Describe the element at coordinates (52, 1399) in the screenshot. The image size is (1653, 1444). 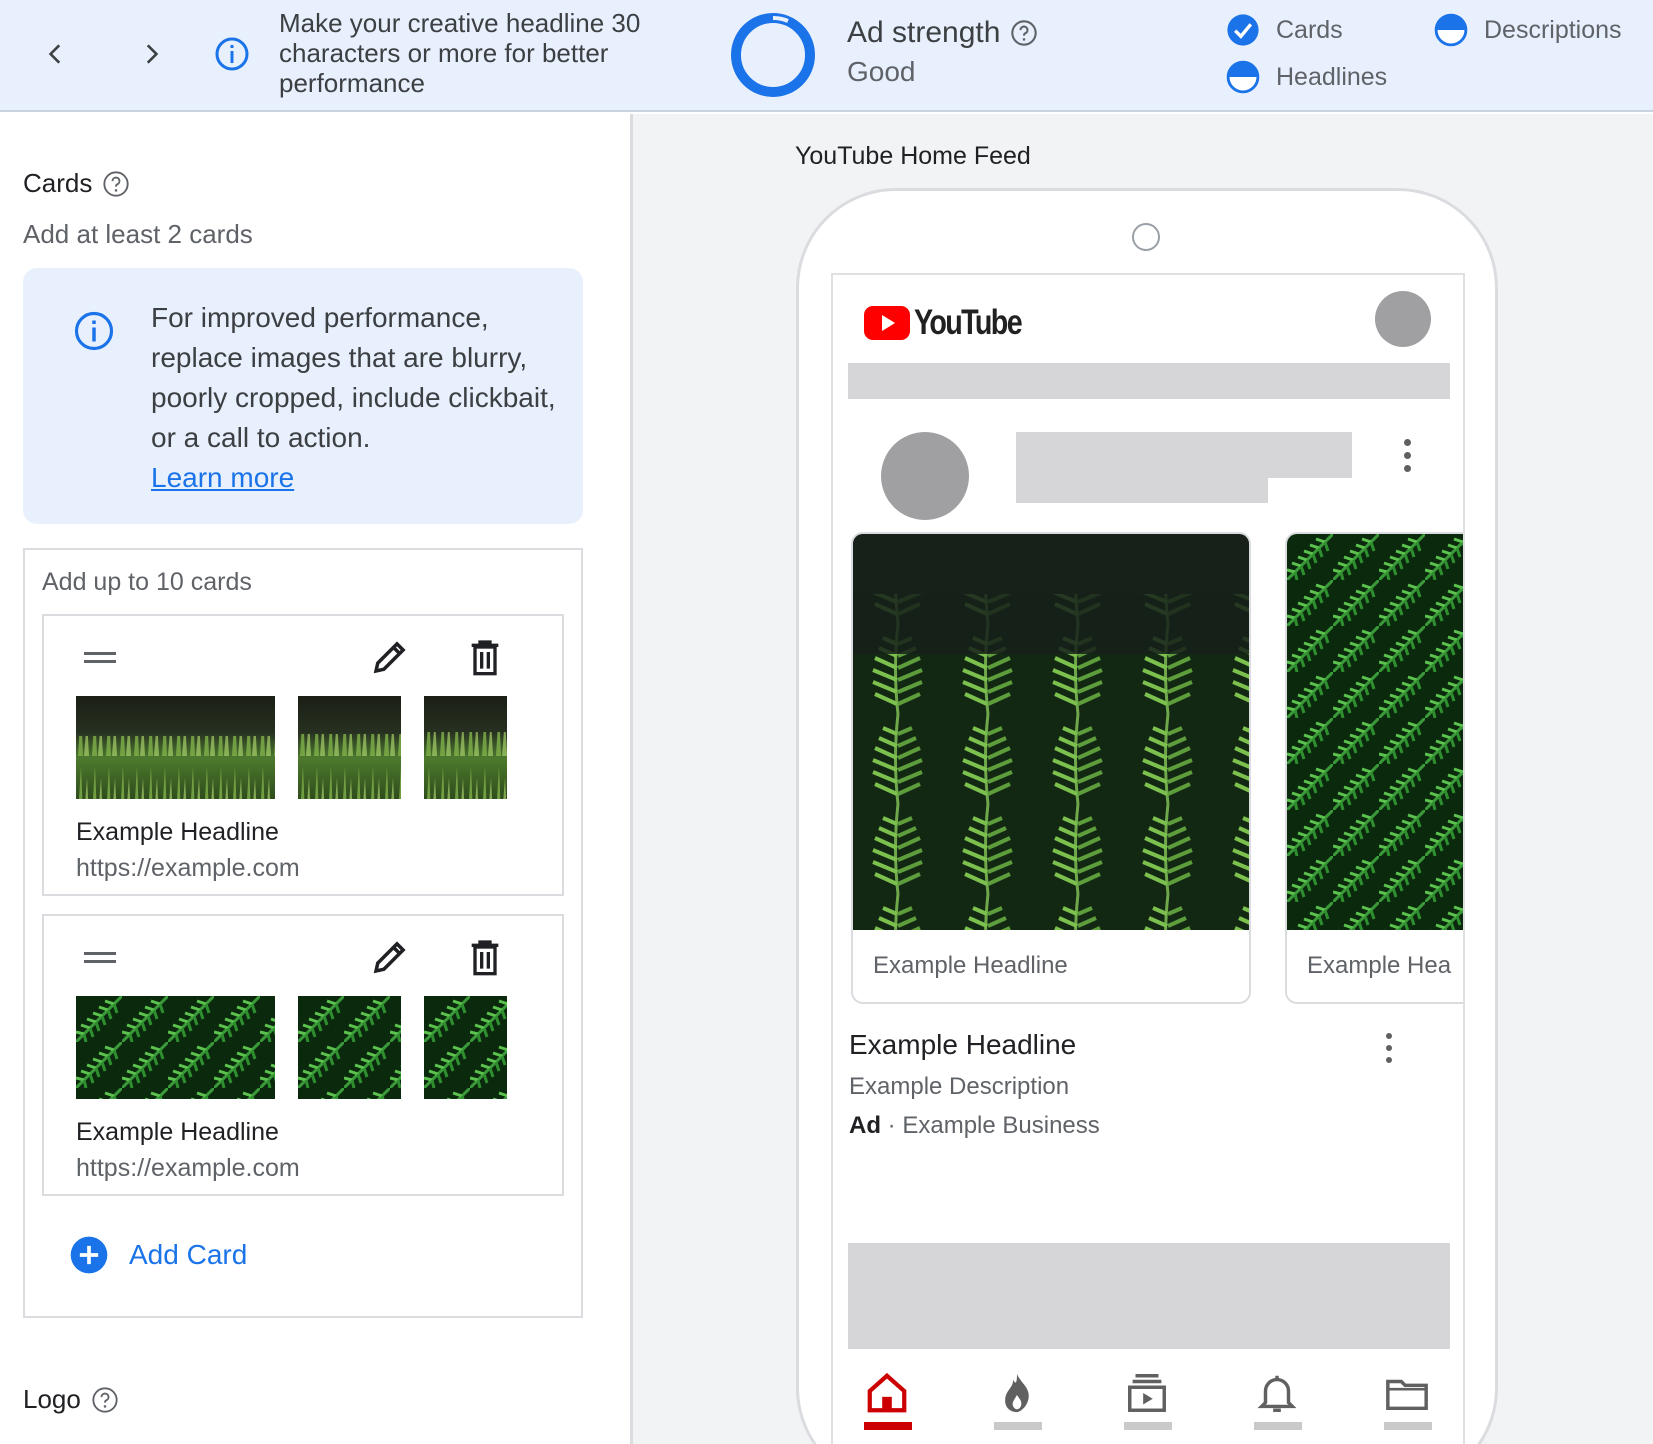
I see `logo-title-label: Logo` at that location.